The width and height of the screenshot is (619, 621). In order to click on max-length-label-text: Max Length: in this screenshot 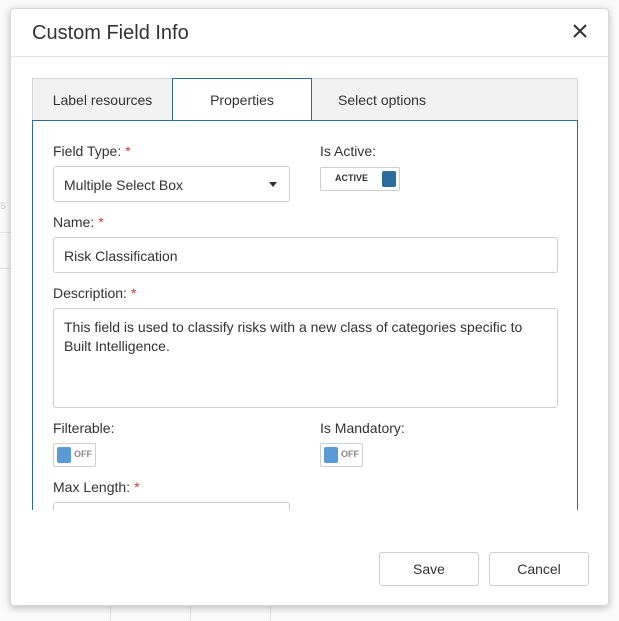, I will do `click(92, 487)`.